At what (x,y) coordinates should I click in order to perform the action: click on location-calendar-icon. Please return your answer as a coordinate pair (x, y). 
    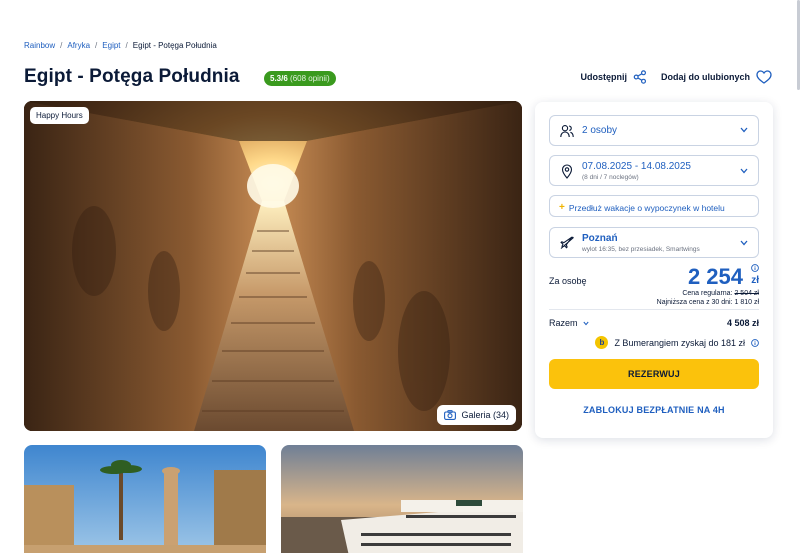
    Looking at the image, I should click on (567, 171).